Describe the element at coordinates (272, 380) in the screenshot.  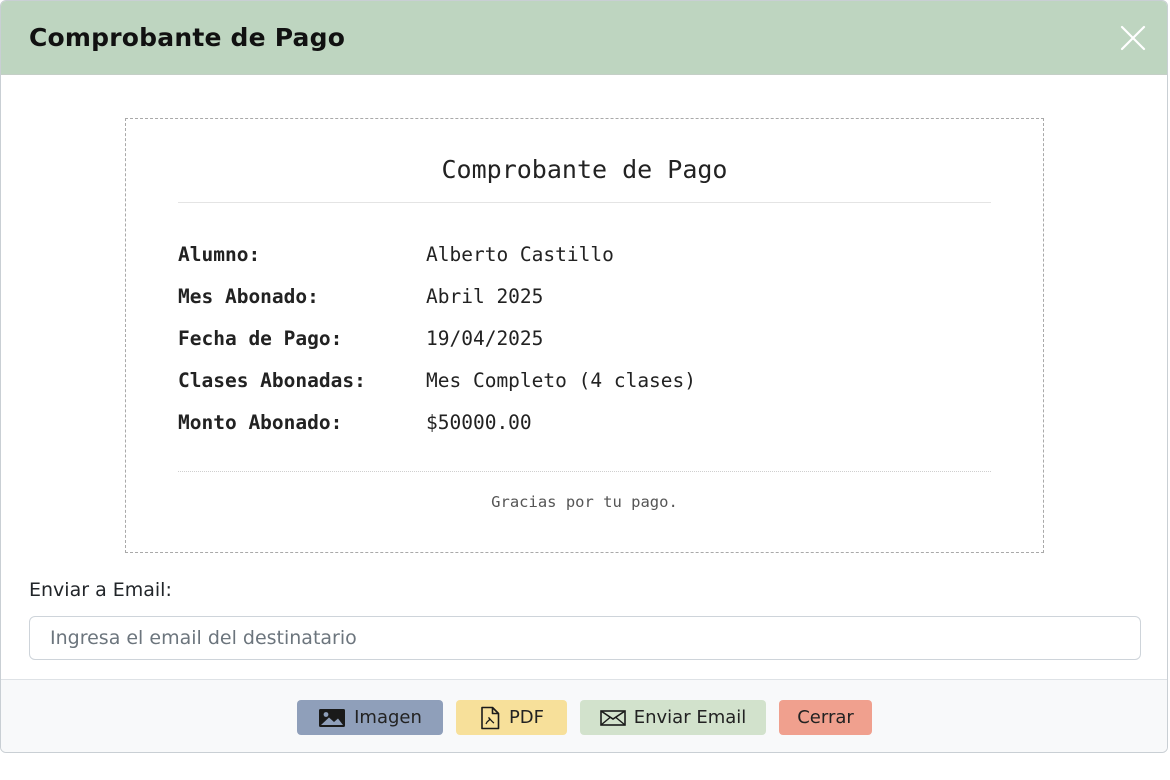
I see `receipt-row-label: Clases Abonadas:` at that location.